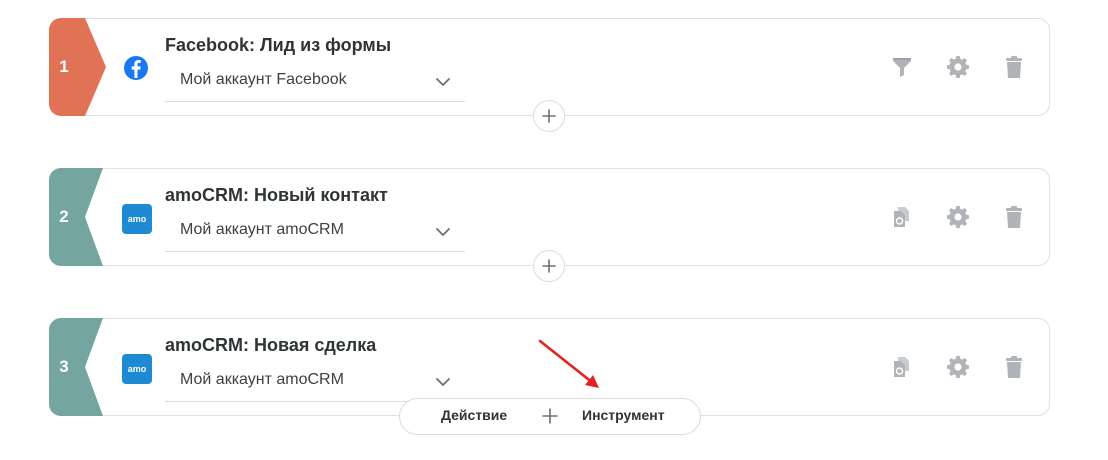 Image resolution: width=1108 pixels, height=460 pixels. What do you see at coordinates (78, 67) in the screenshot?
I see `step-badge: 1` at bounding box center [78, 67].